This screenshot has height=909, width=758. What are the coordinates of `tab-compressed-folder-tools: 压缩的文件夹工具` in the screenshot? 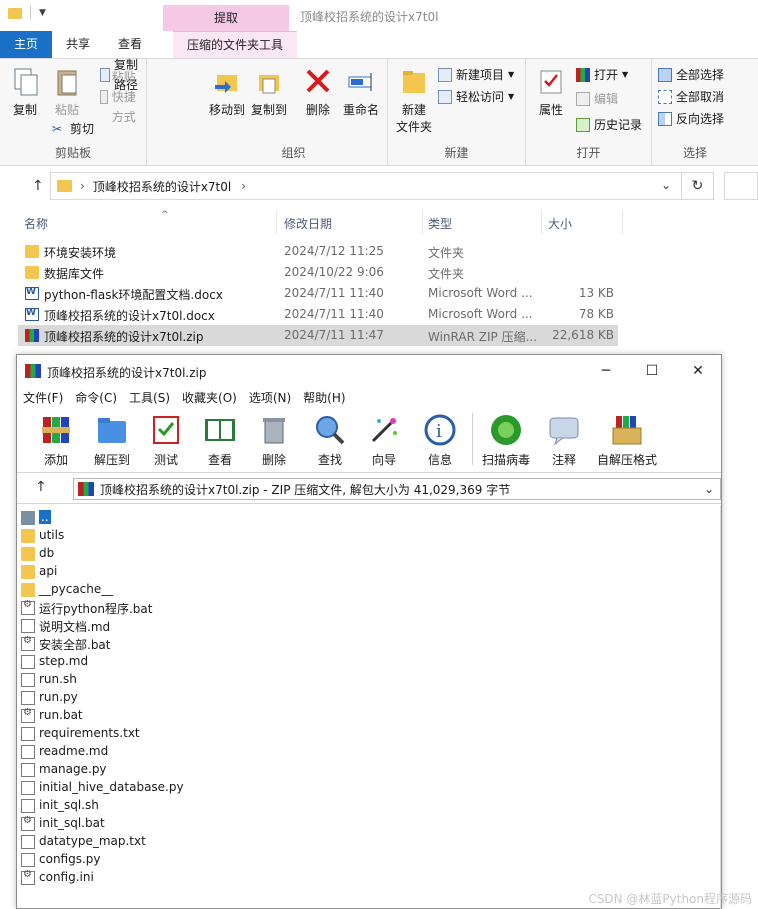 It's located at (235, 44).